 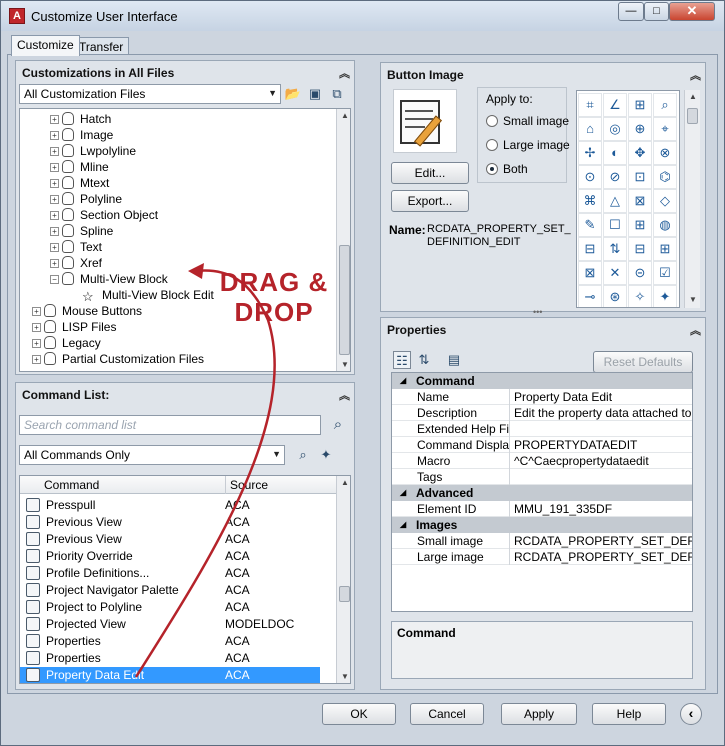 What do you see at coordinates (507, 169) in the screenshot?
I see `radio-both: Both` at bounding box center [507, 169].